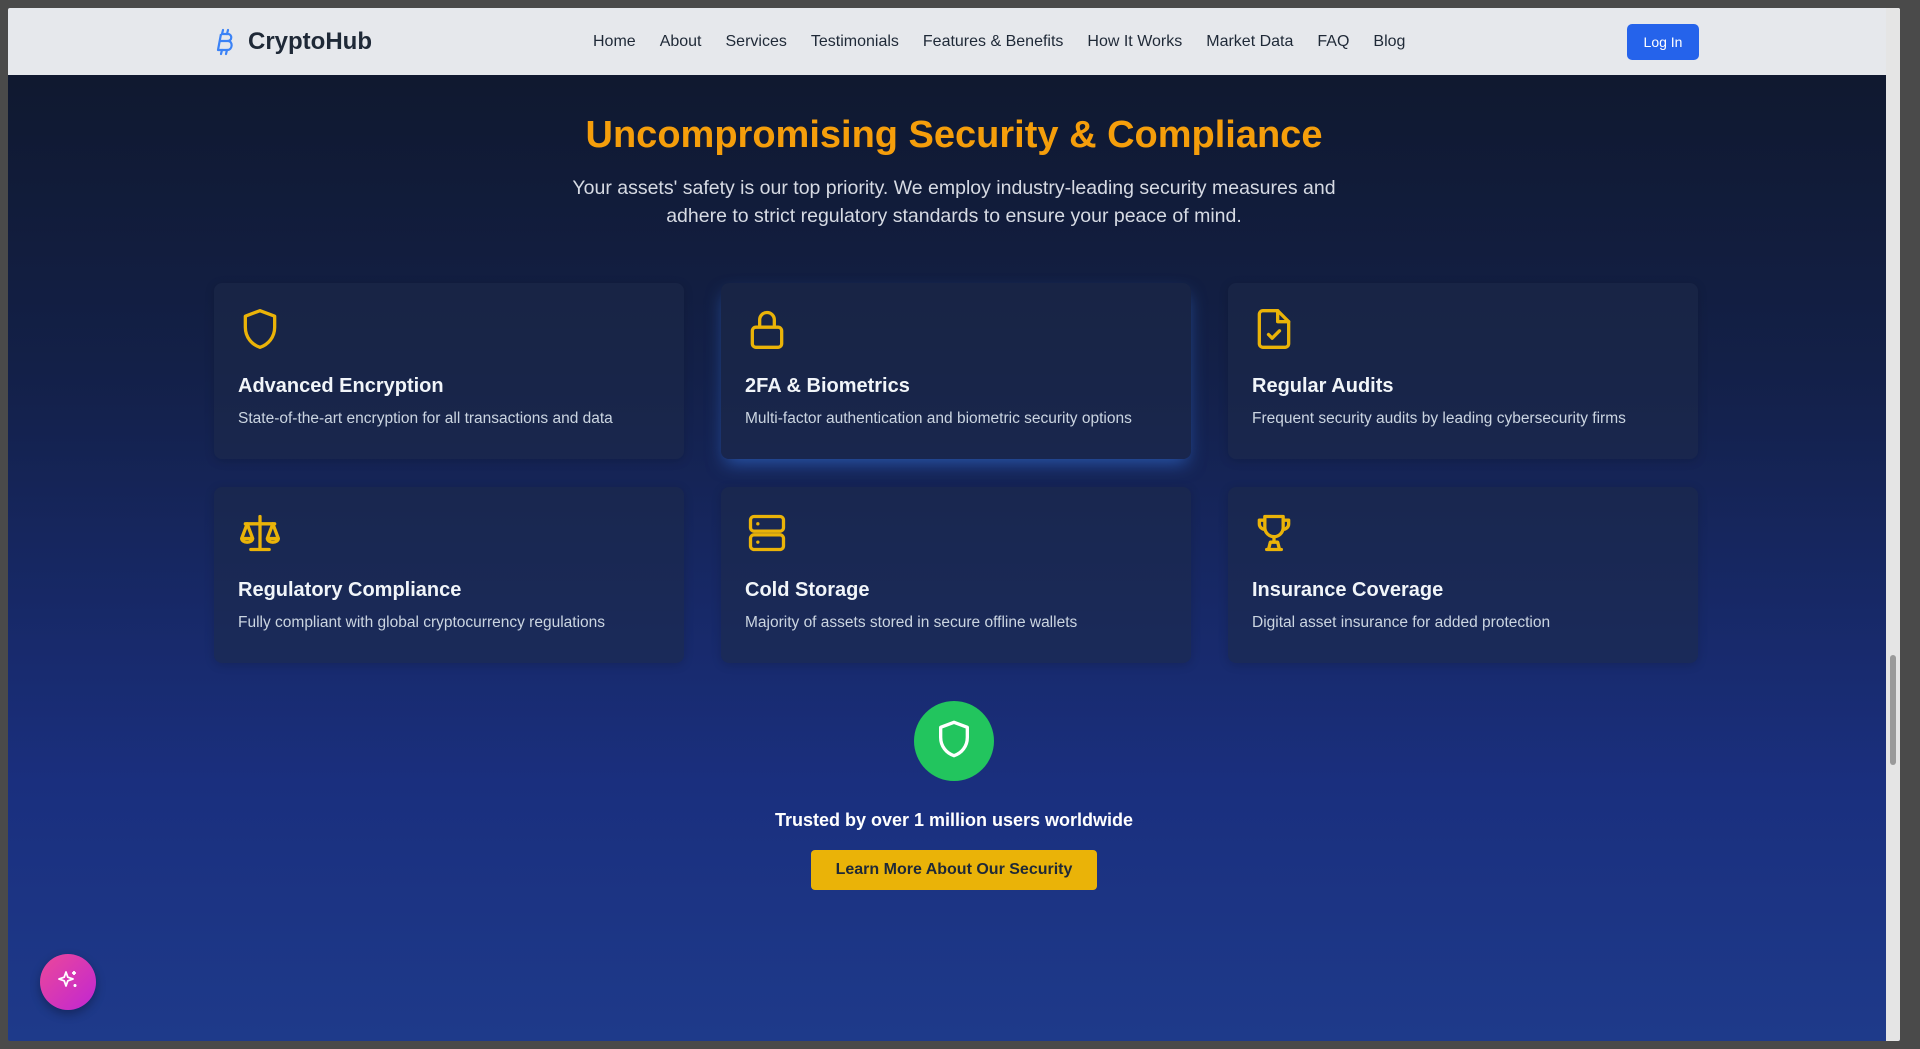 Image resolution: width=1920 pixels, height=1049 pixels. What do you see at coordinates (1663, 42) in the screenshot?
I see `login-button: Log In` at bounding box center [1663, 42].